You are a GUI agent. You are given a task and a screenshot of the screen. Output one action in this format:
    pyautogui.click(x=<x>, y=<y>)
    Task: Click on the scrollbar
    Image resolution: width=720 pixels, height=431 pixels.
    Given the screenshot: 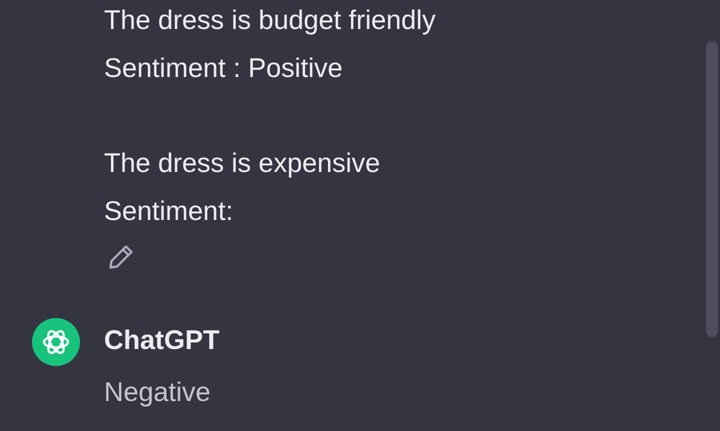 What is the action you would take?
    pyautogui.click(x=712, y=189)
    